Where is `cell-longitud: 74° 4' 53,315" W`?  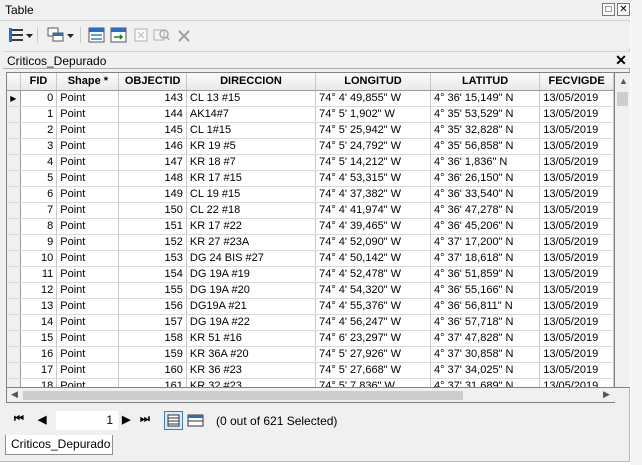 cell-longitud: 74° 4' 53,315" W is located at coordinates (373, 178).